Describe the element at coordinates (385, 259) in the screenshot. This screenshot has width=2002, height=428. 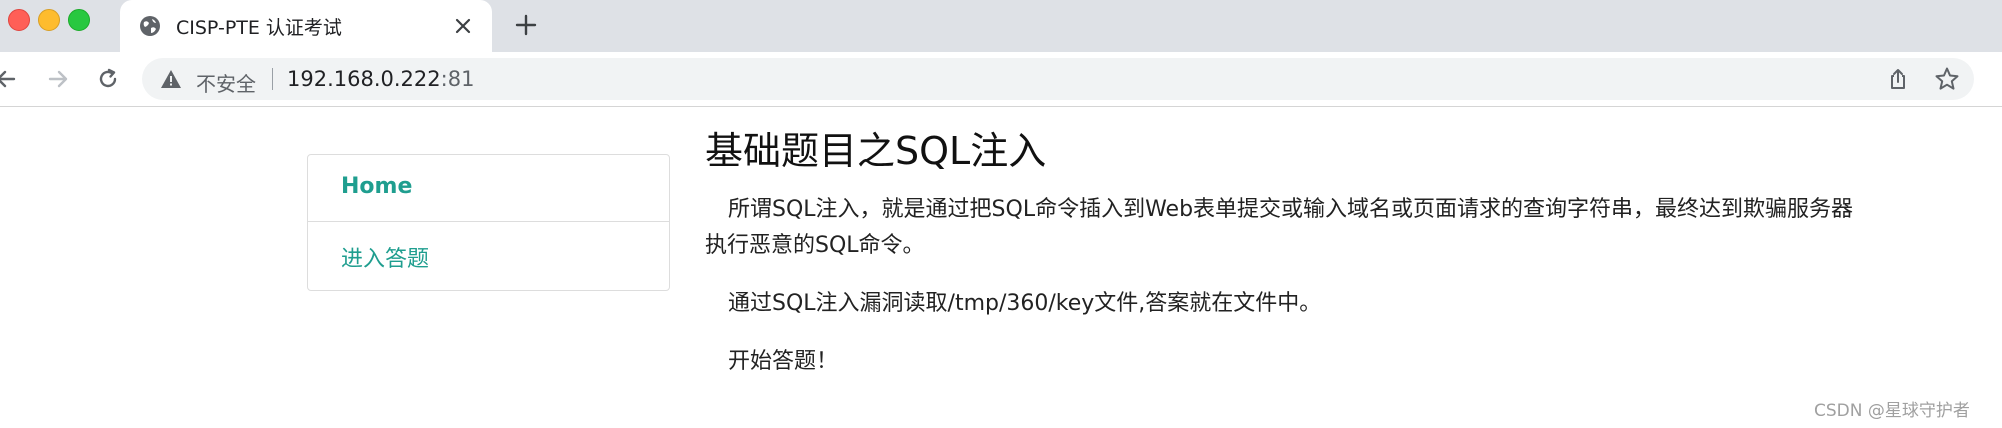
I see `sidebar-item-label: 进入答题` at that location.